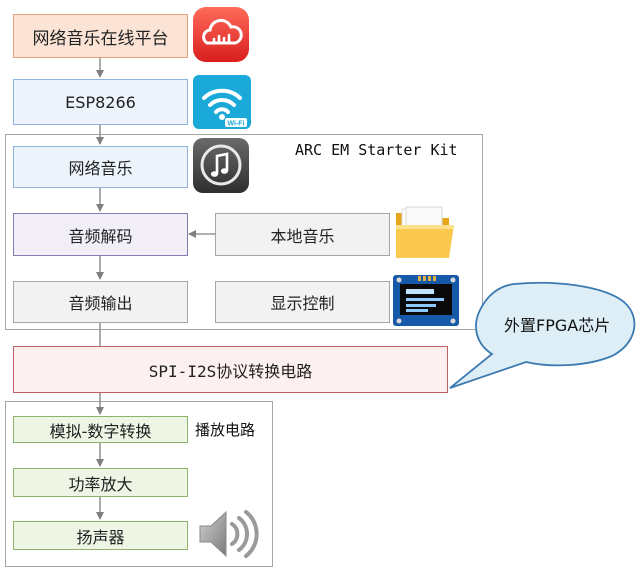  What do you see at coordinates (235, 124) in the screenshot?
I see `svg-text: Wi-Fi` at bounding box center [235, 124].